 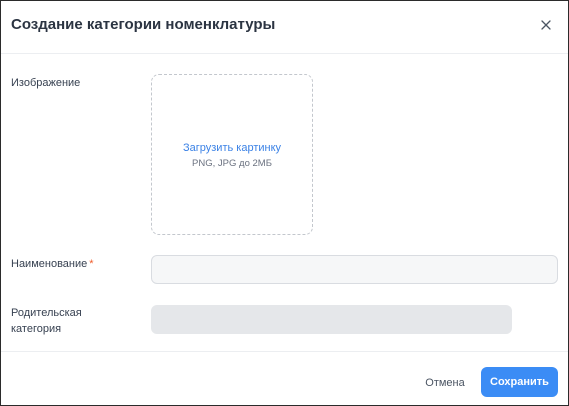 What do you see at coordinates (232, 148) in the screenshot?
I see `upload-image-link: Загрузить картинку` at bounding box center [232, 148].